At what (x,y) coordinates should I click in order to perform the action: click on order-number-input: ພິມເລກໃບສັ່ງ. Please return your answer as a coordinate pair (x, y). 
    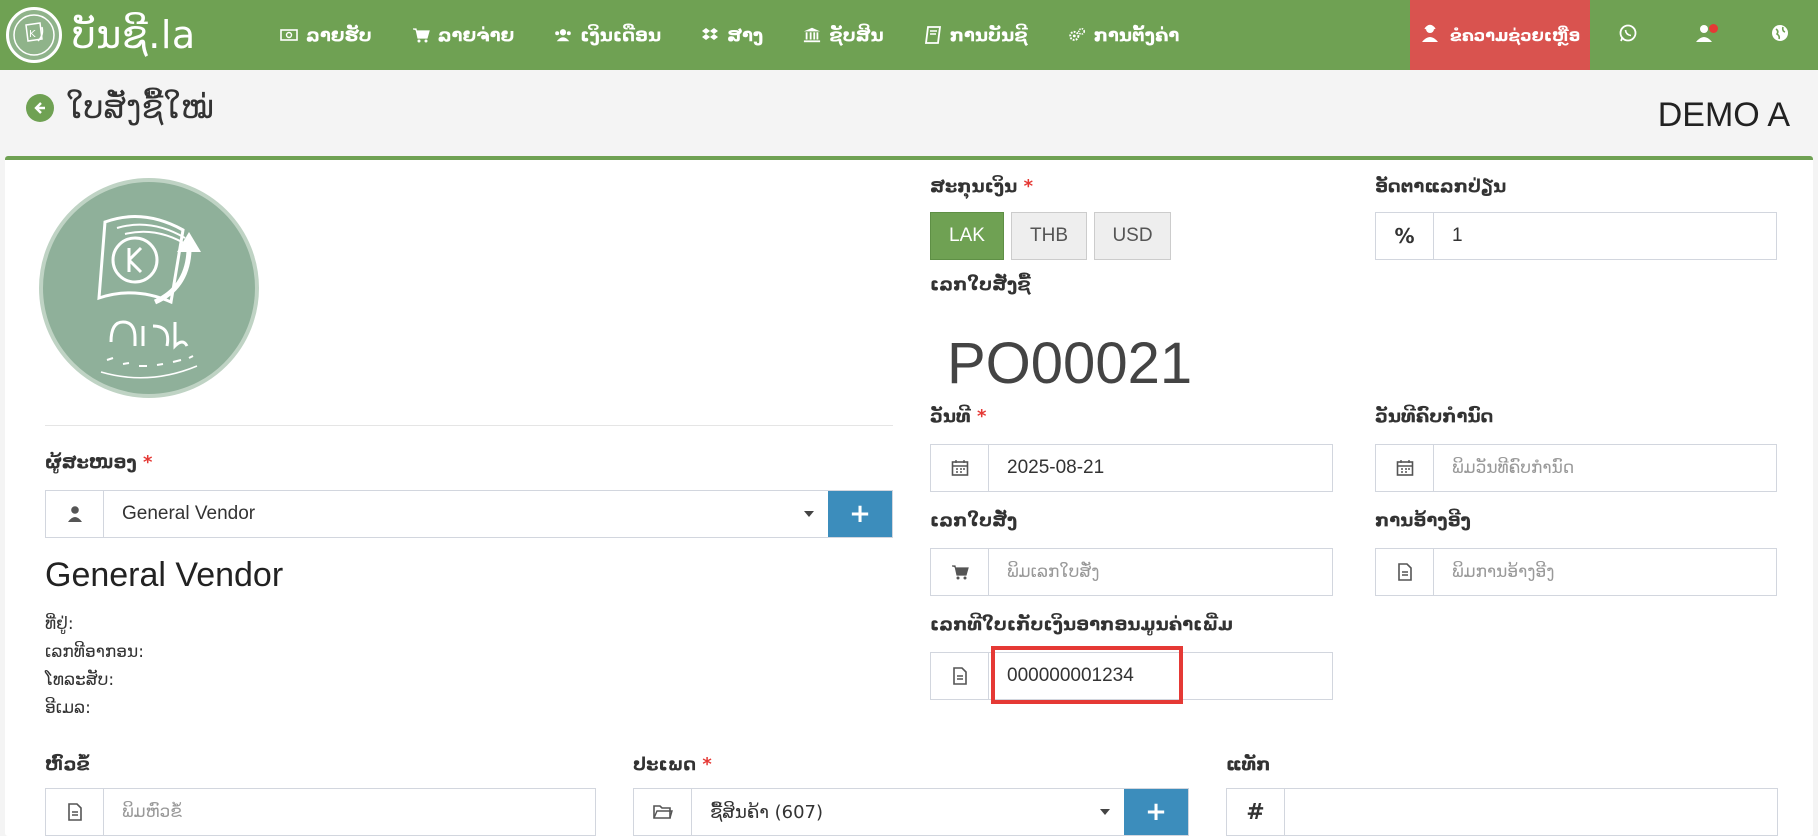
    Looking at the image, I should click on (1160, 572).